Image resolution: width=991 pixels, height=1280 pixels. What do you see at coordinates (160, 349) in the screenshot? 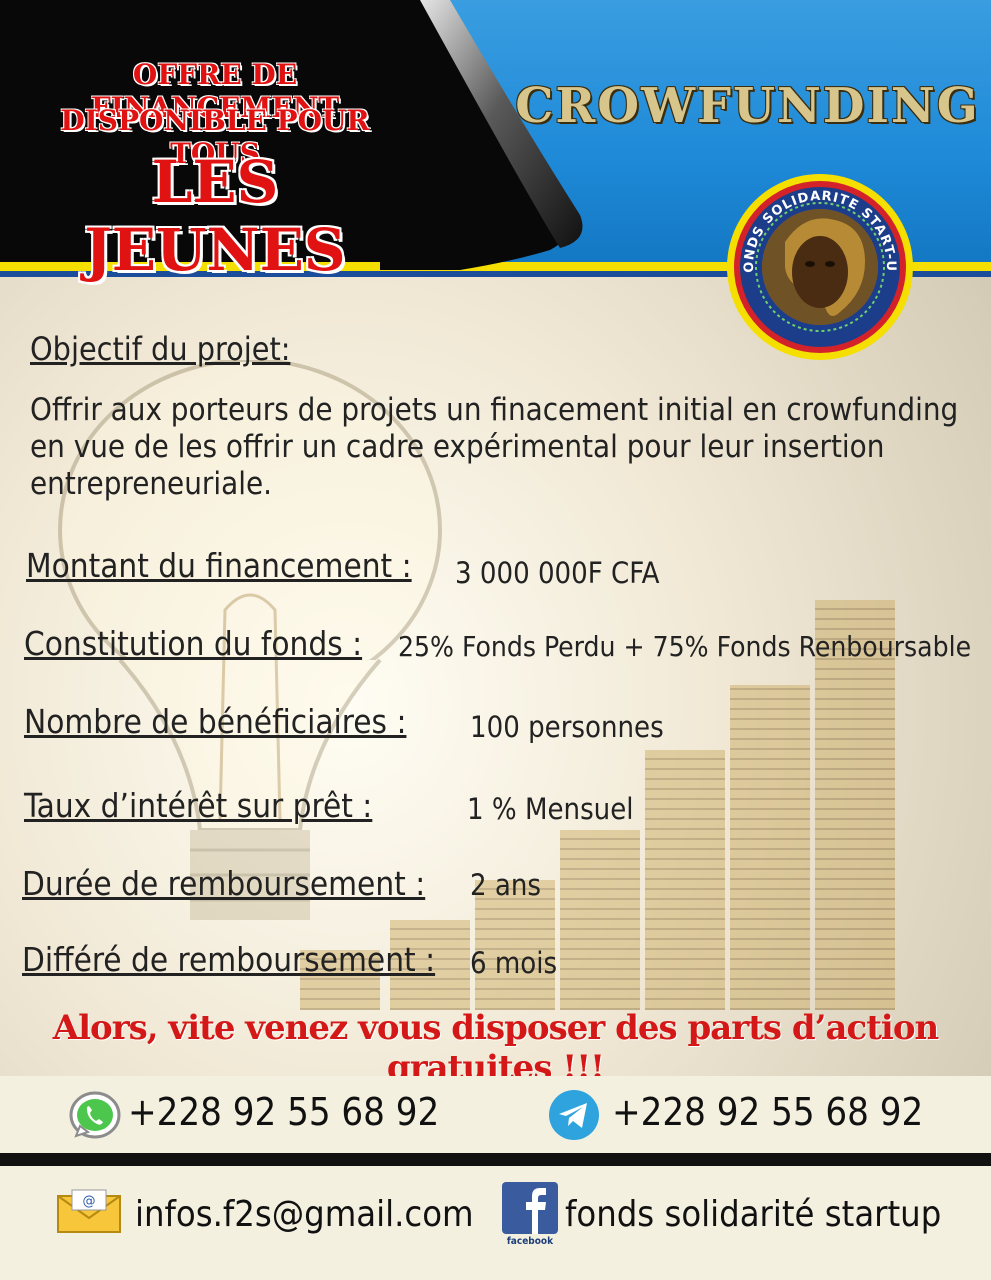
I see `objective-heading: Objectif du projet:` at bounding box center [160, 349].